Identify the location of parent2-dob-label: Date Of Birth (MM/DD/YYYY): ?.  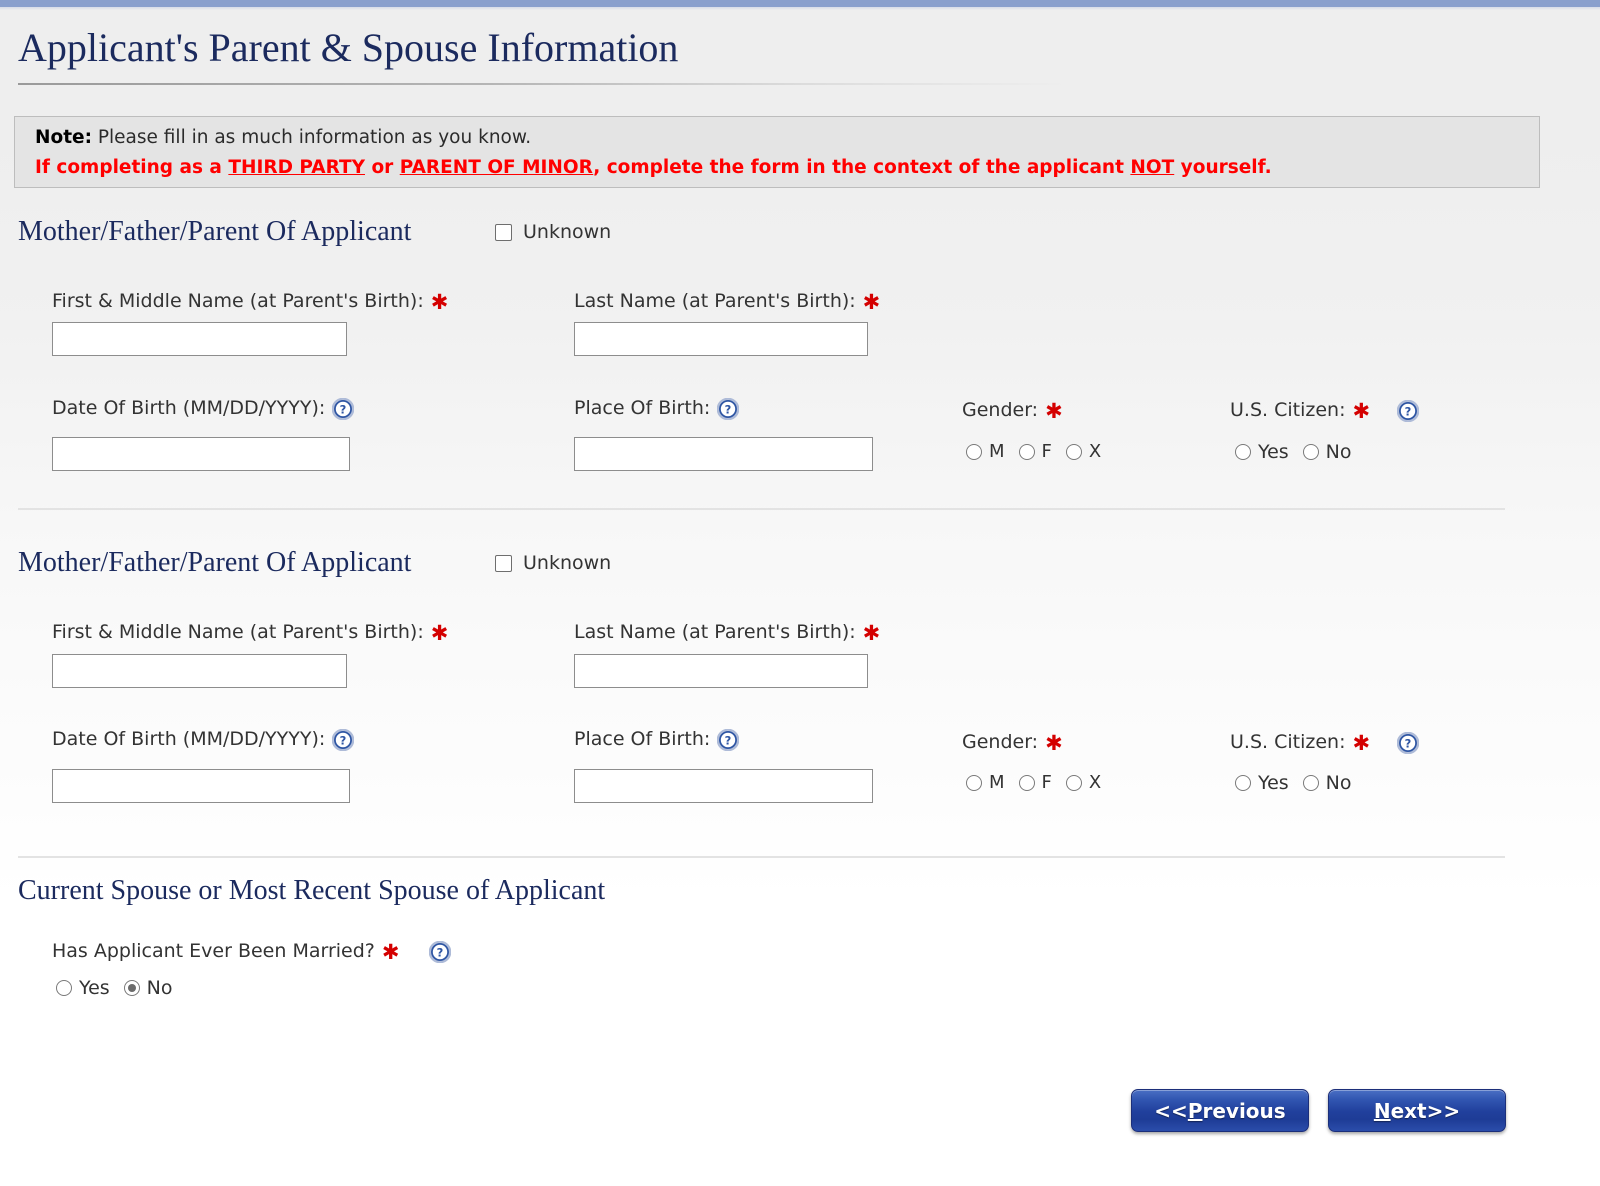
(203, 739).